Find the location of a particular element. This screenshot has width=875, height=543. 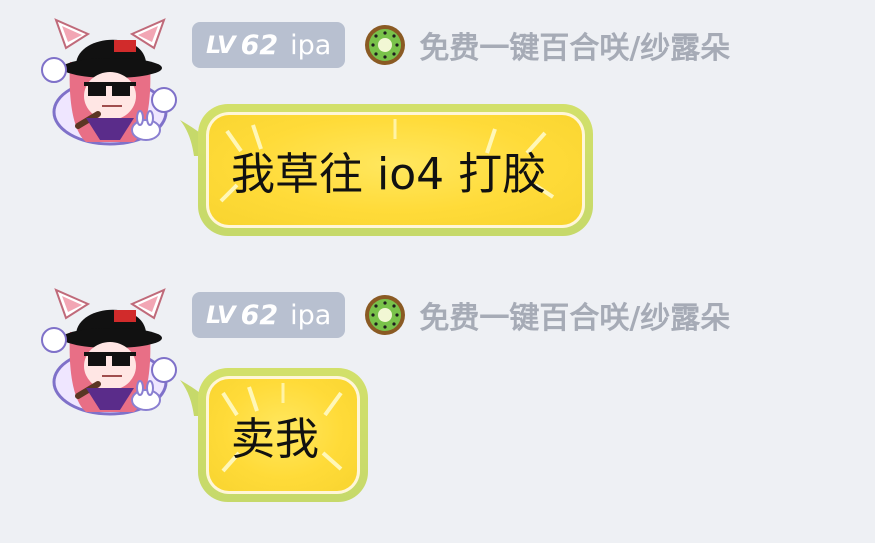

bubble-inner: 卖我 is located at coordinates (283, 435).